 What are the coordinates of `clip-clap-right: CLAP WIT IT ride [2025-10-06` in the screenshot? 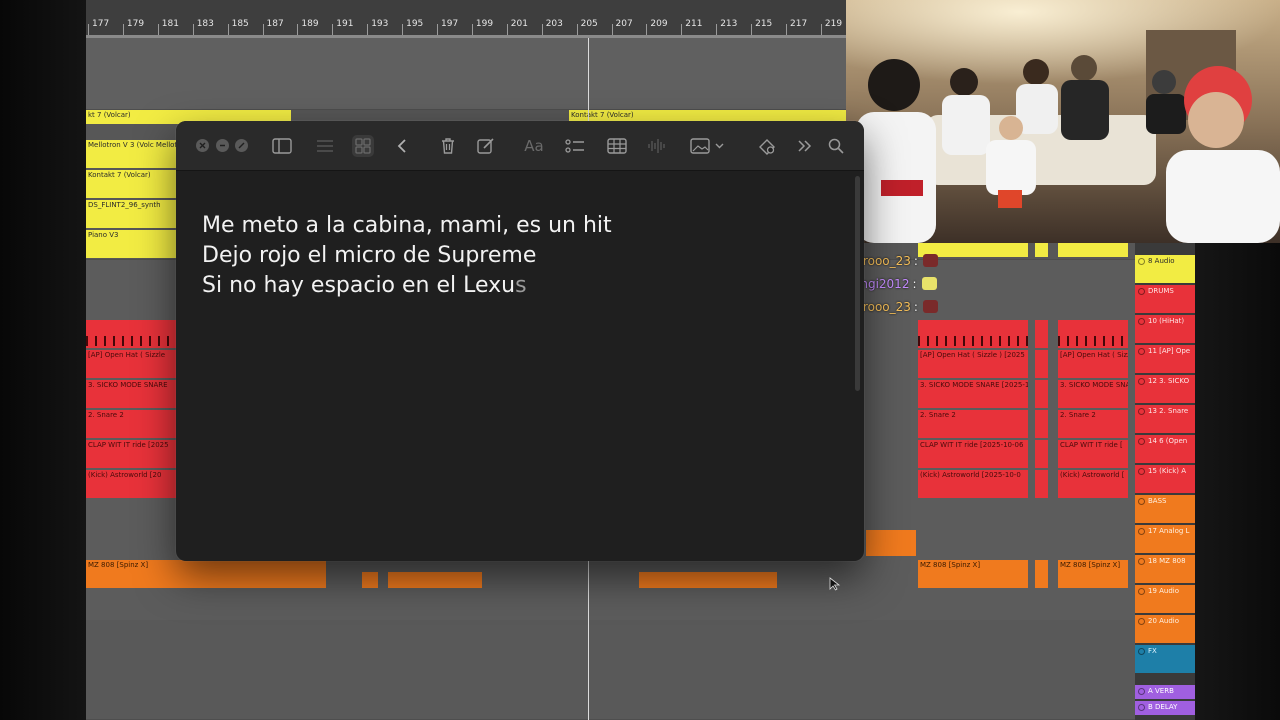 It's located at (973, 454).